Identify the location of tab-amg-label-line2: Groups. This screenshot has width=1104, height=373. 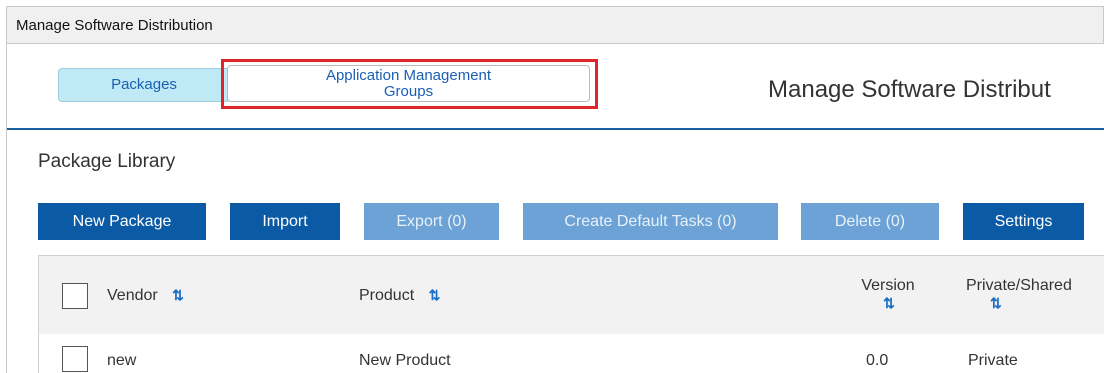
(408, 91).